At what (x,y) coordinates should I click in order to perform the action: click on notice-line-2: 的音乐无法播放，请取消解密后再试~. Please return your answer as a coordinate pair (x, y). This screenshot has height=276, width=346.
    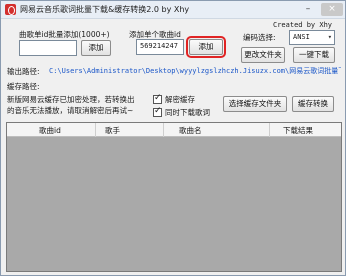
    Looking at the image, I should click on (70, 110).